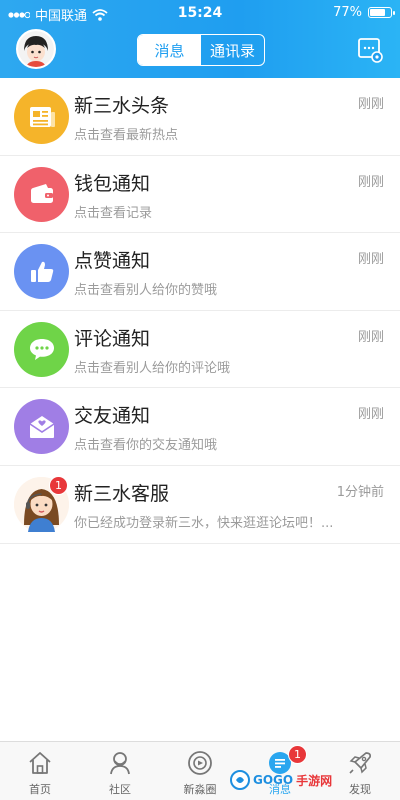  What do you see at coordinates (347, 12) in the screenshot?
I see `battery-percent: 77%` at bounding box center [347, 12].